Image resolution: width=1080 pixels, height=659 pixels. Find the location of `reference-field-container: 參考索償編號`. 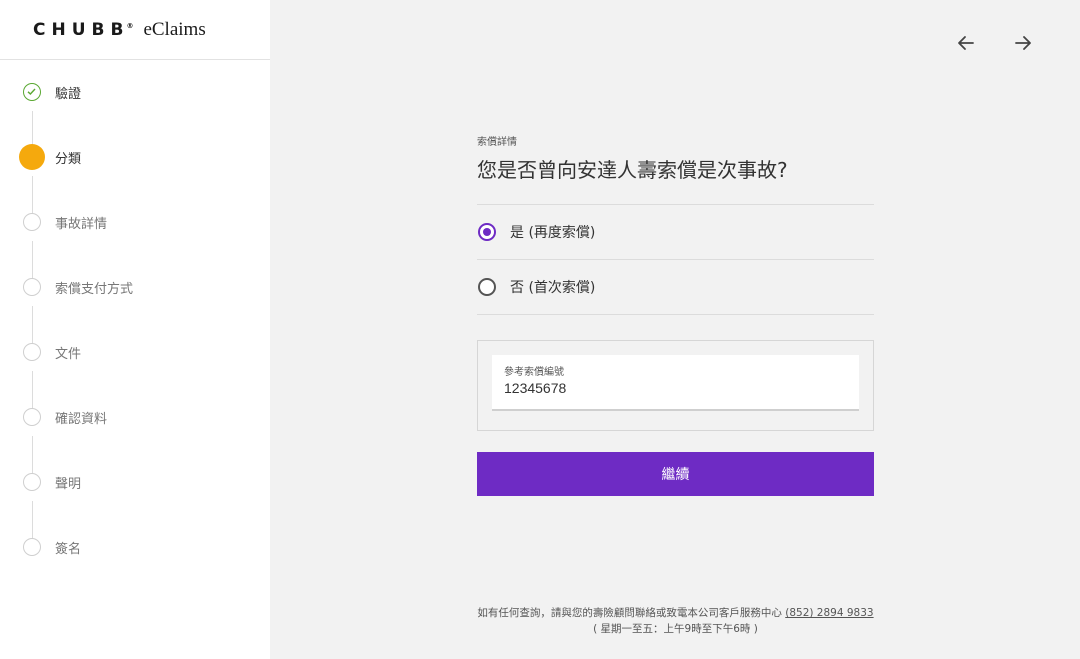

reference-field-container: 參考索償編號 is located at coordinates (675, 385).